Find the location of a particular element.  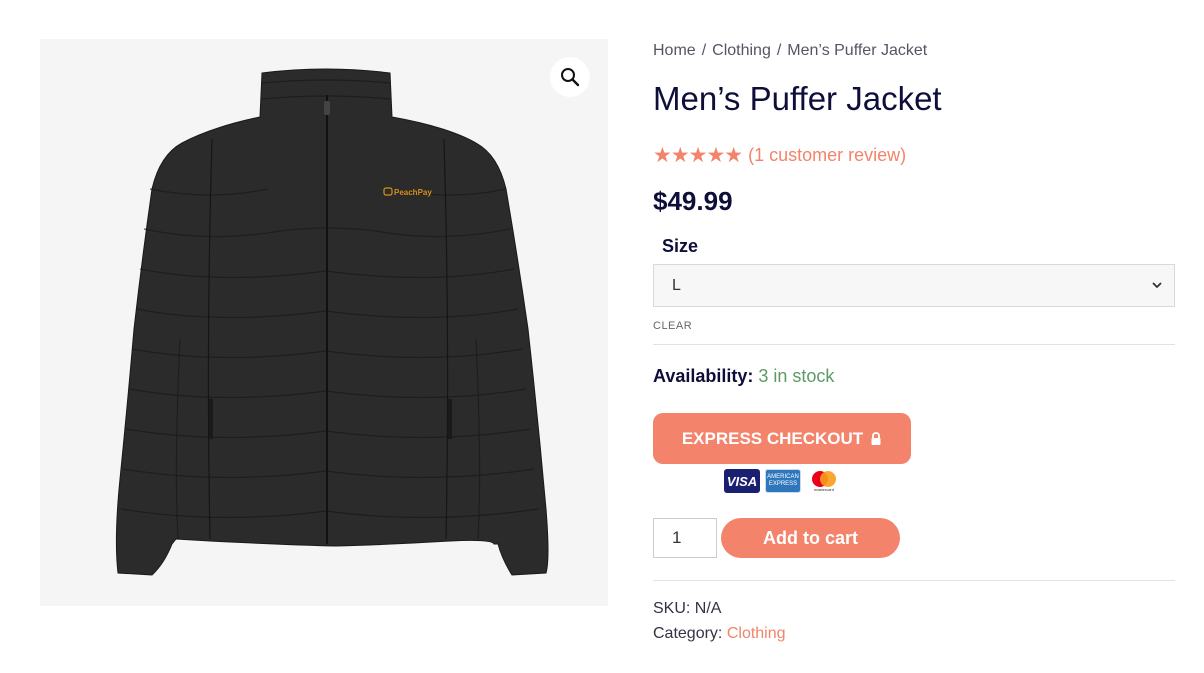

category-label: Category: is located at coordinates (688, 633).